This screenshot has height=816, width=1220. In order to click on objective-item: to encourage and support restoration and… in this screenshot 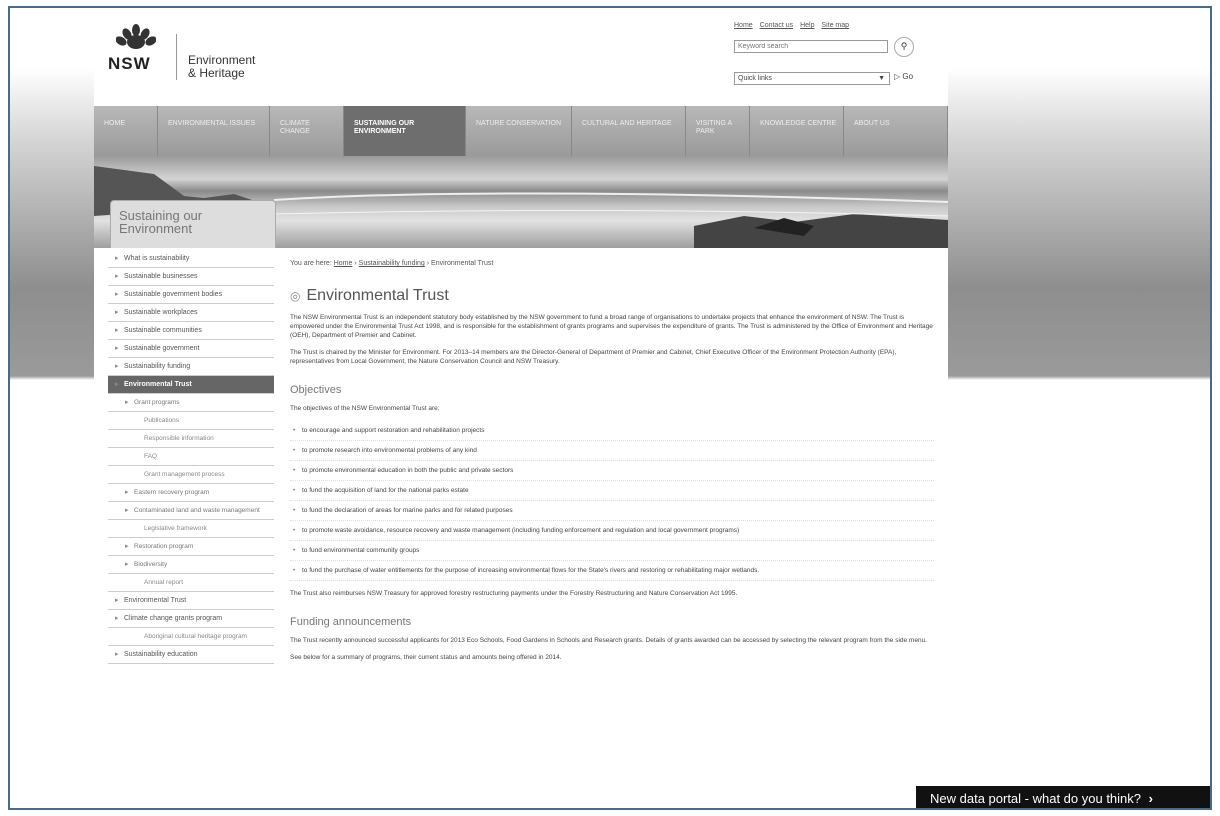, I will do `click(612, 431)`.